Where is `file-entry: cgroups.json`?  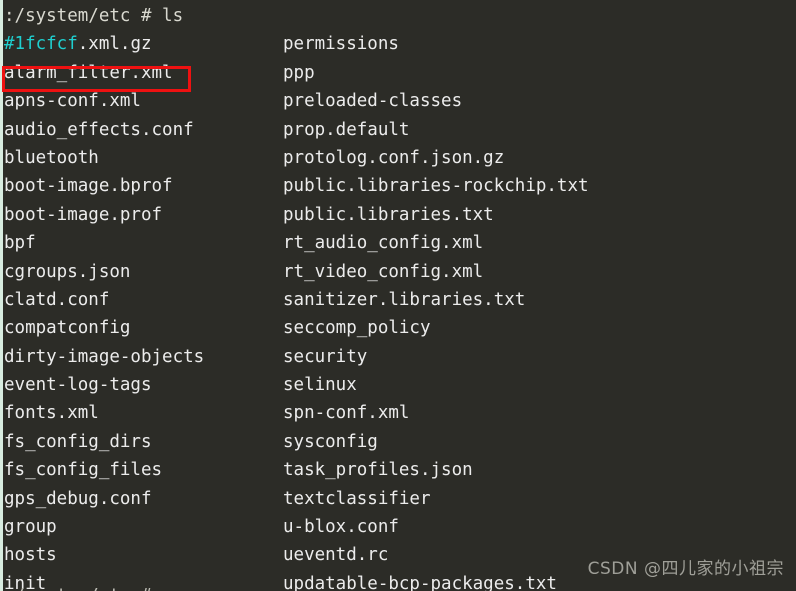
file-entry: cgroups.json is located at coordinates (67, 271).